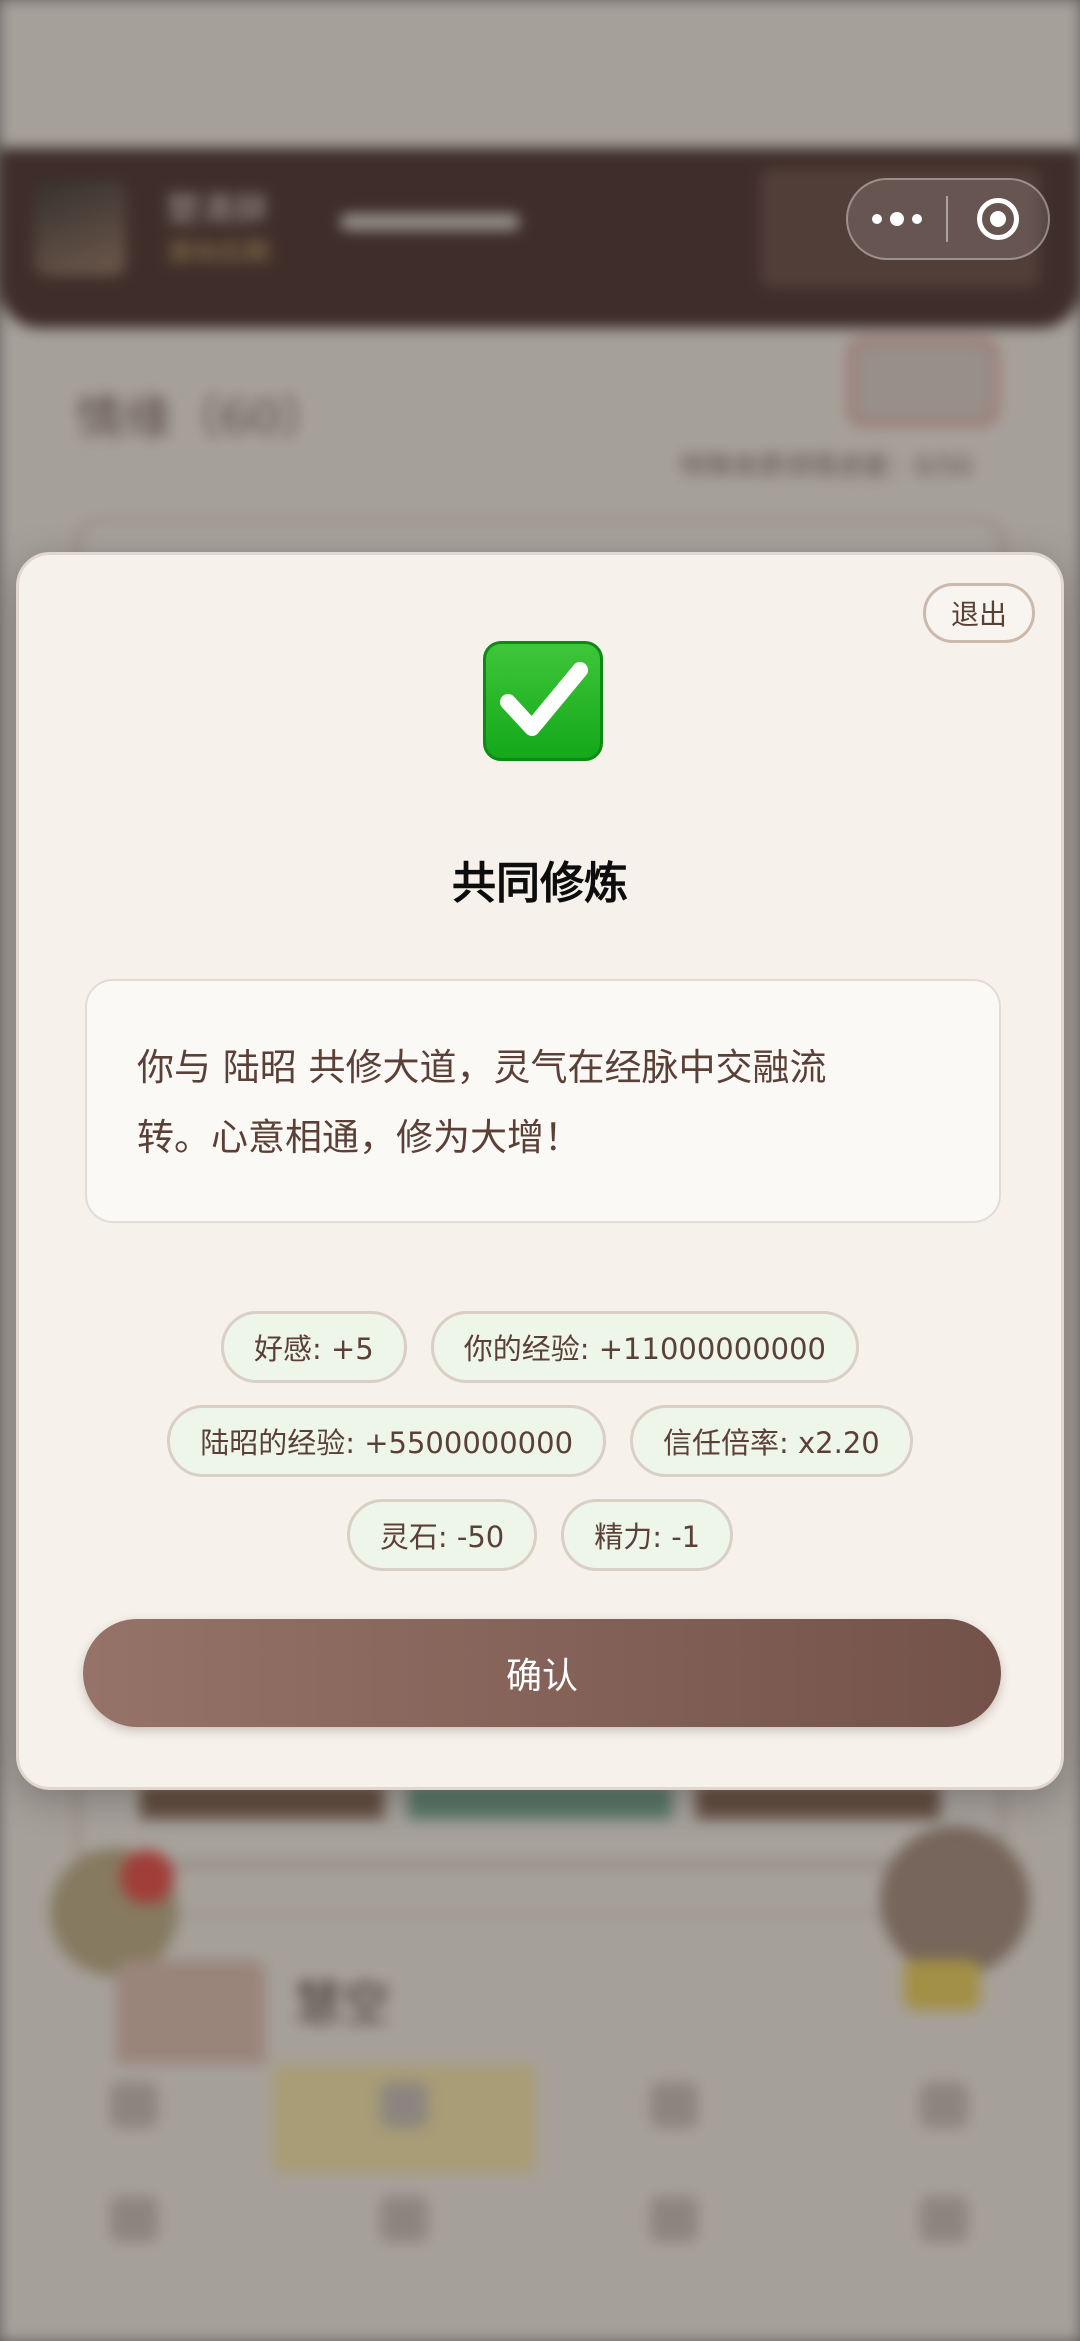 Image resolution: width=1080 pixels, height=2341 pixels. I want to click on check-mark-icon, so click(543, 701).